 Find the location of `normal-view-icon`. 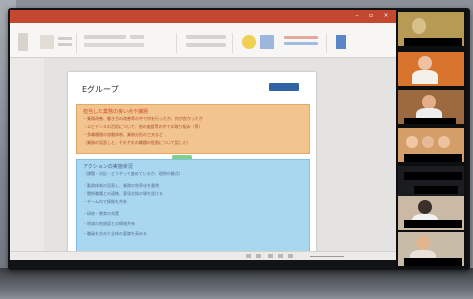

normal-view-icon is located at coordinates (270, 256).